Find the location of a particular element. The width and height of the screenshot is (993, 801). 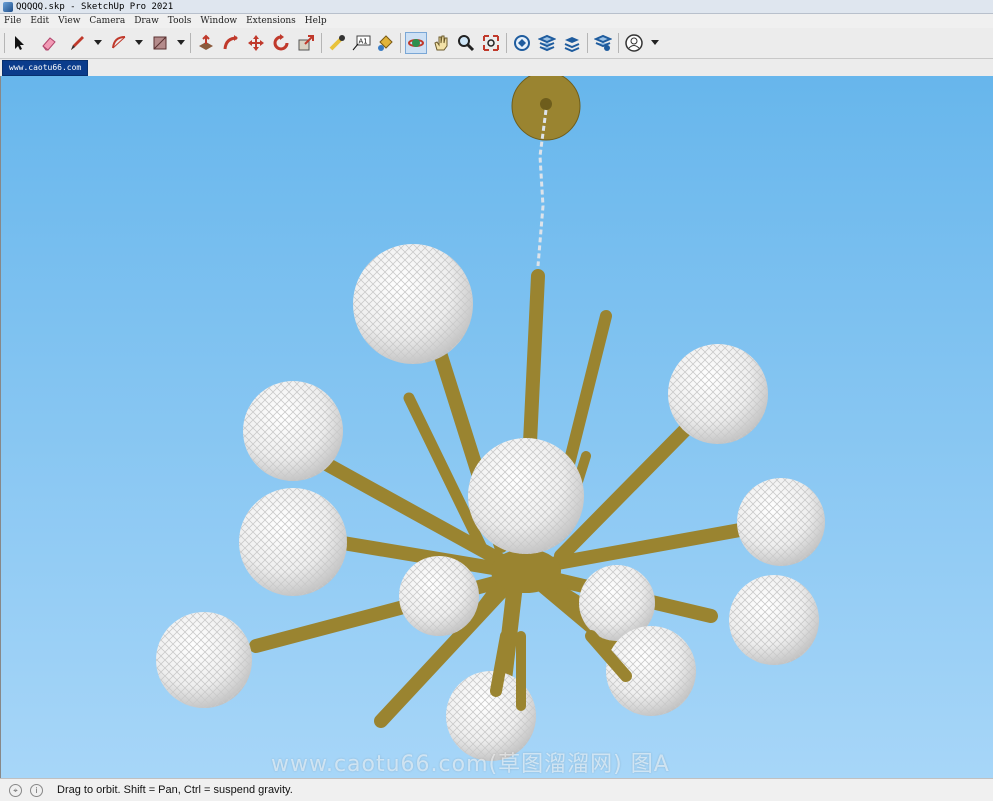

geolocation-icon: ⌖ is located at coordinates (15, 790).